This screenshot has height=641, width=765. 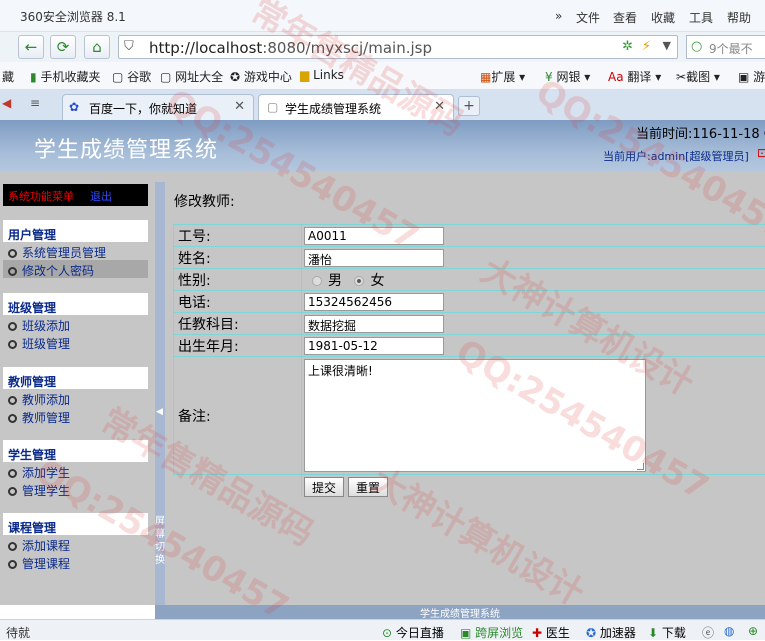 What do you see at coordinates (33, 77) in the screenshot?
I see `phone-icon: ▮` at bounding box center [33, 77].